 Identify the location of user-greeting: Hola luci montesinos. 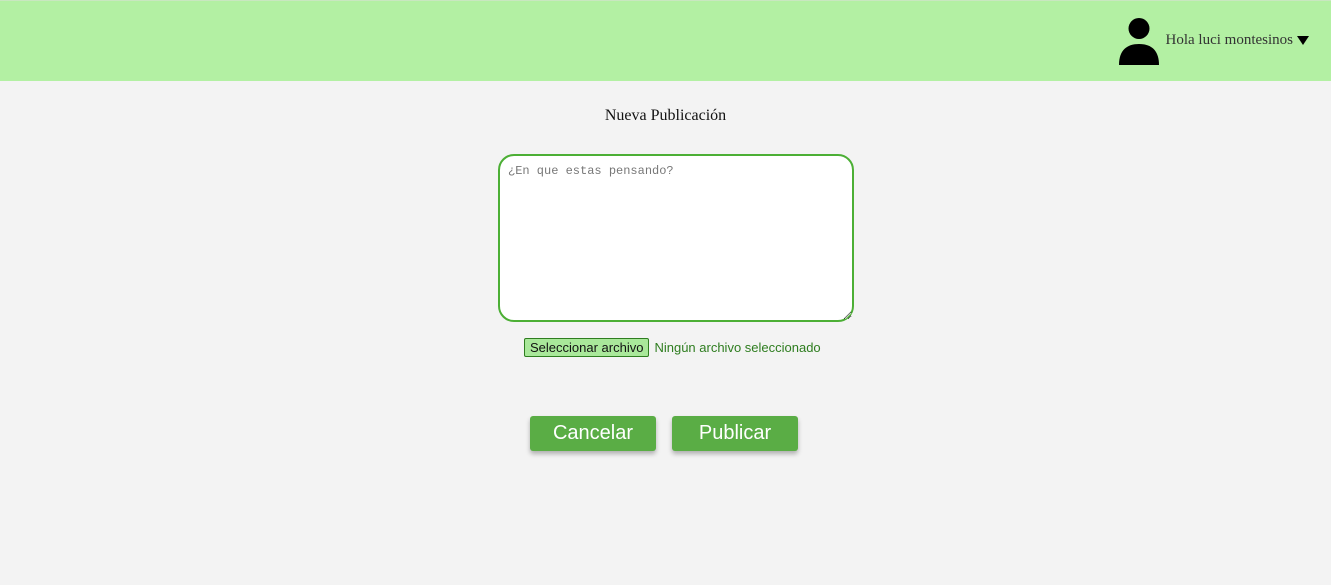
(1229, 39).